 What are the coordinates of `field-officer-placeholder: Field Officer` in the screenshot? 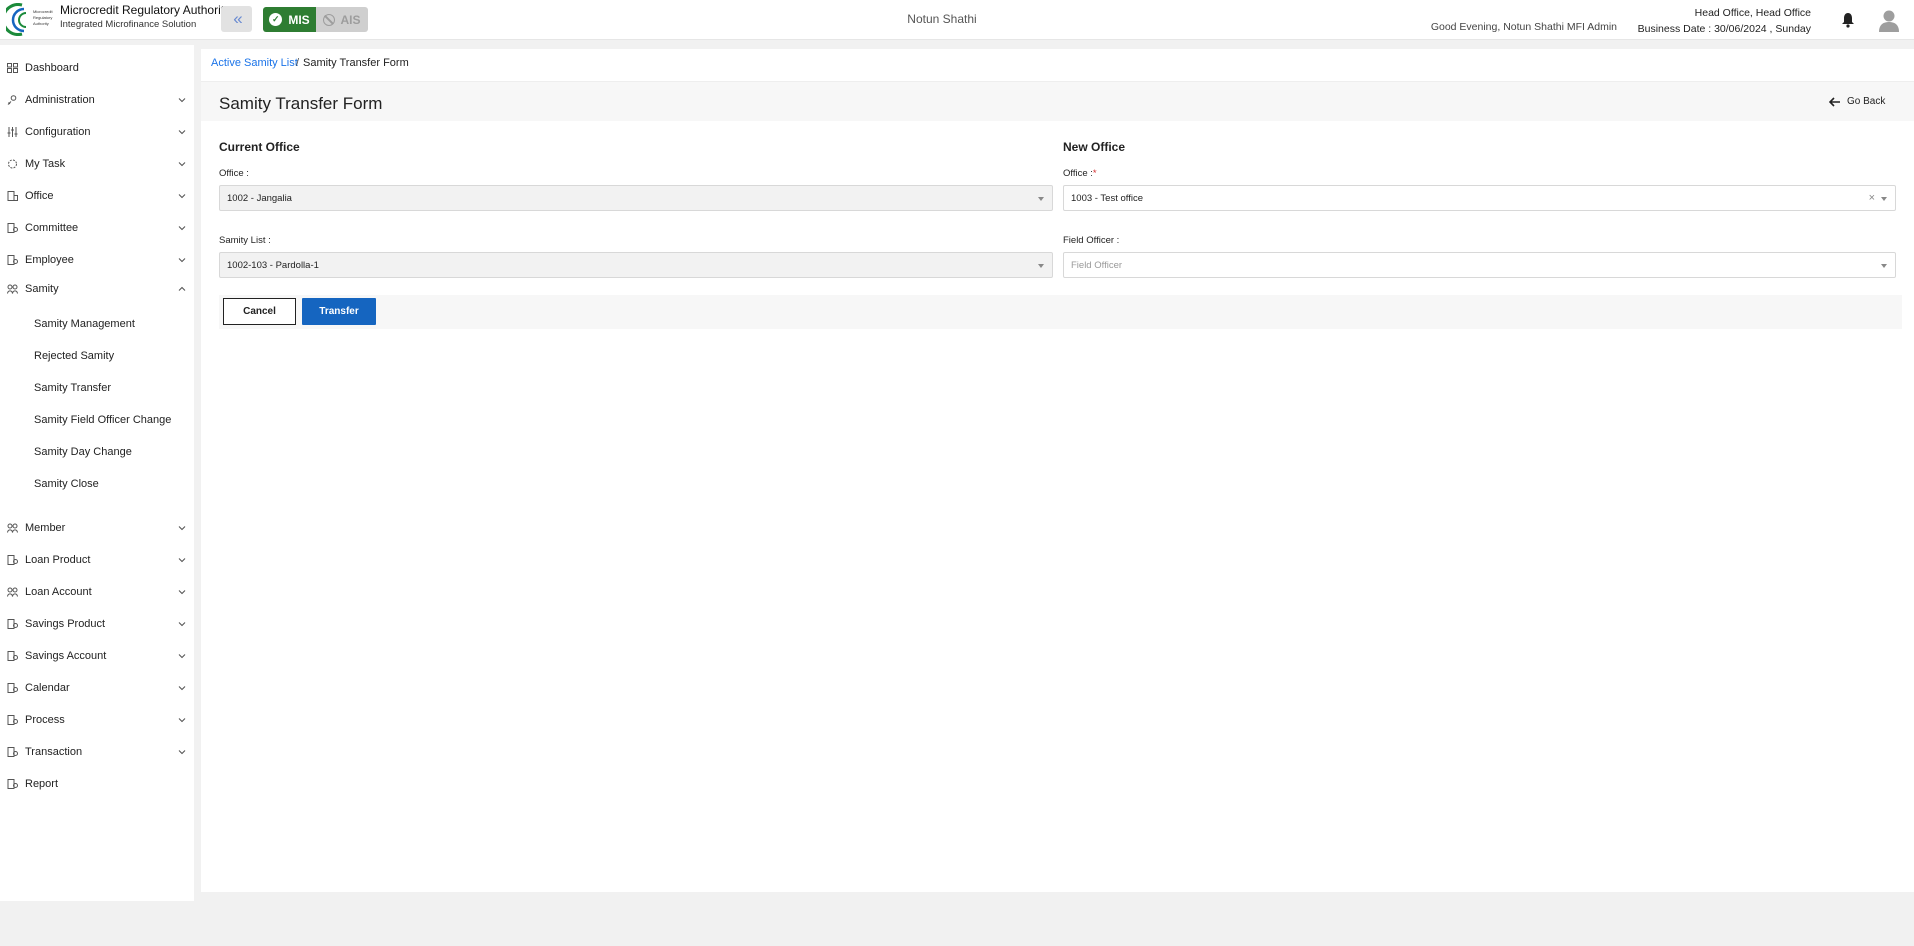 It's located at (1097, 265).